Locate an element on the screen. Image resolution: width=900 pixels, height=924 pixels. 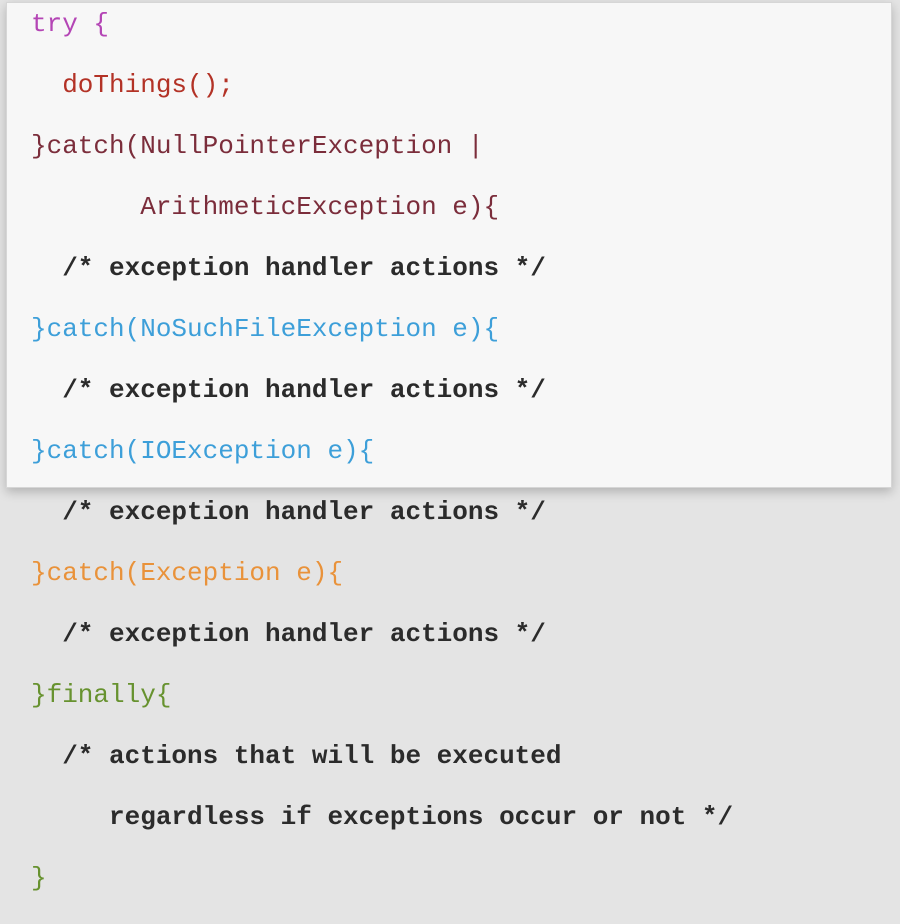
code-comment-handler-3: /* exception handler actions */ is located at coordinates (288, 512).